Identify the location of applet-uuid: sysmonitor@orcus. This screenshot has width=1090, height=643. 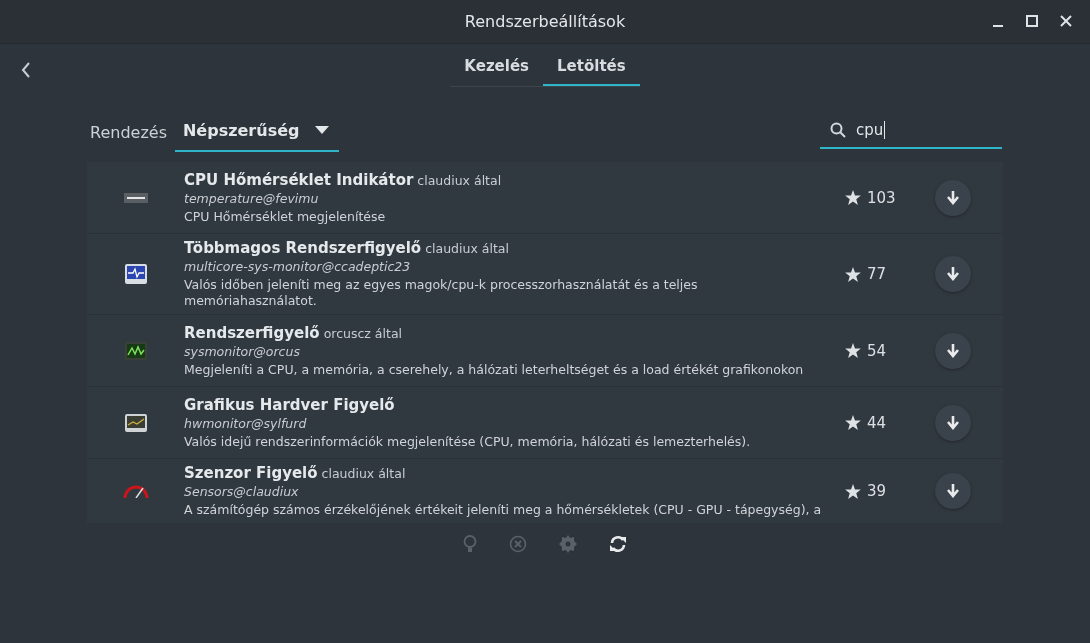
(242, 351).